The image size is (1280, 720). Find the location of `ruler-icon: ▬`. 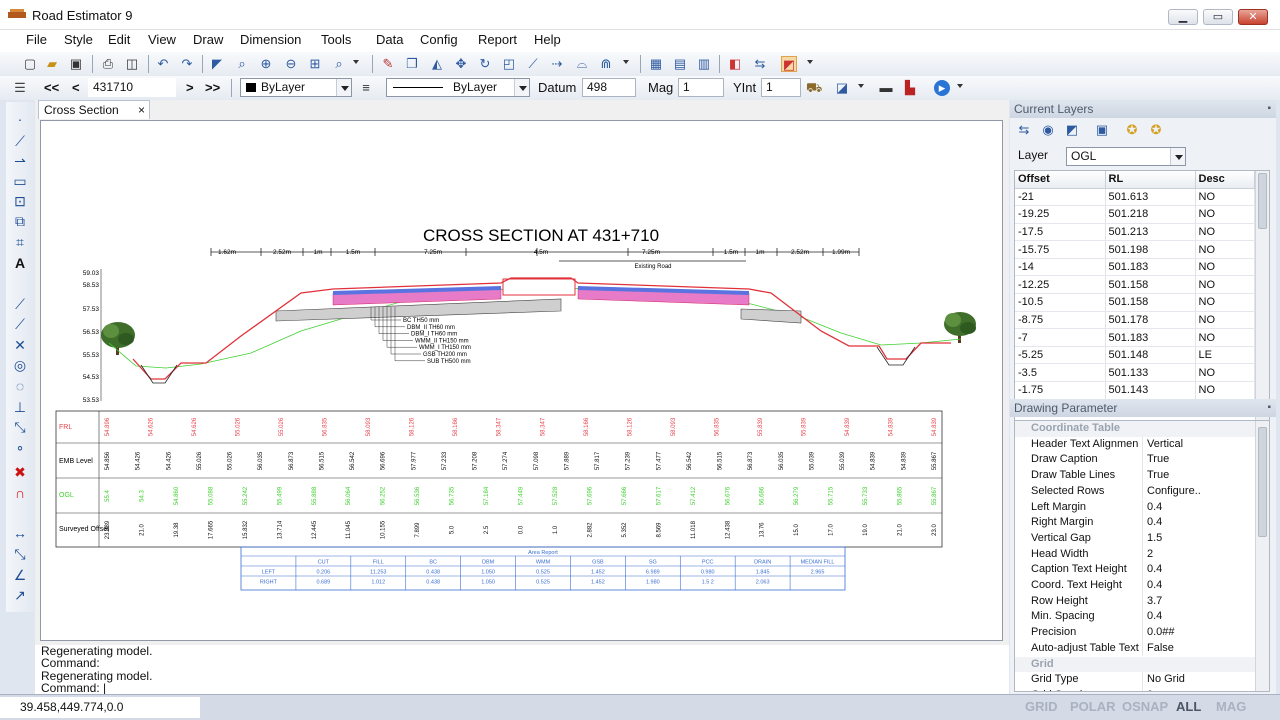

ruler-icon: ▬ is located at coordinates (886, 88).